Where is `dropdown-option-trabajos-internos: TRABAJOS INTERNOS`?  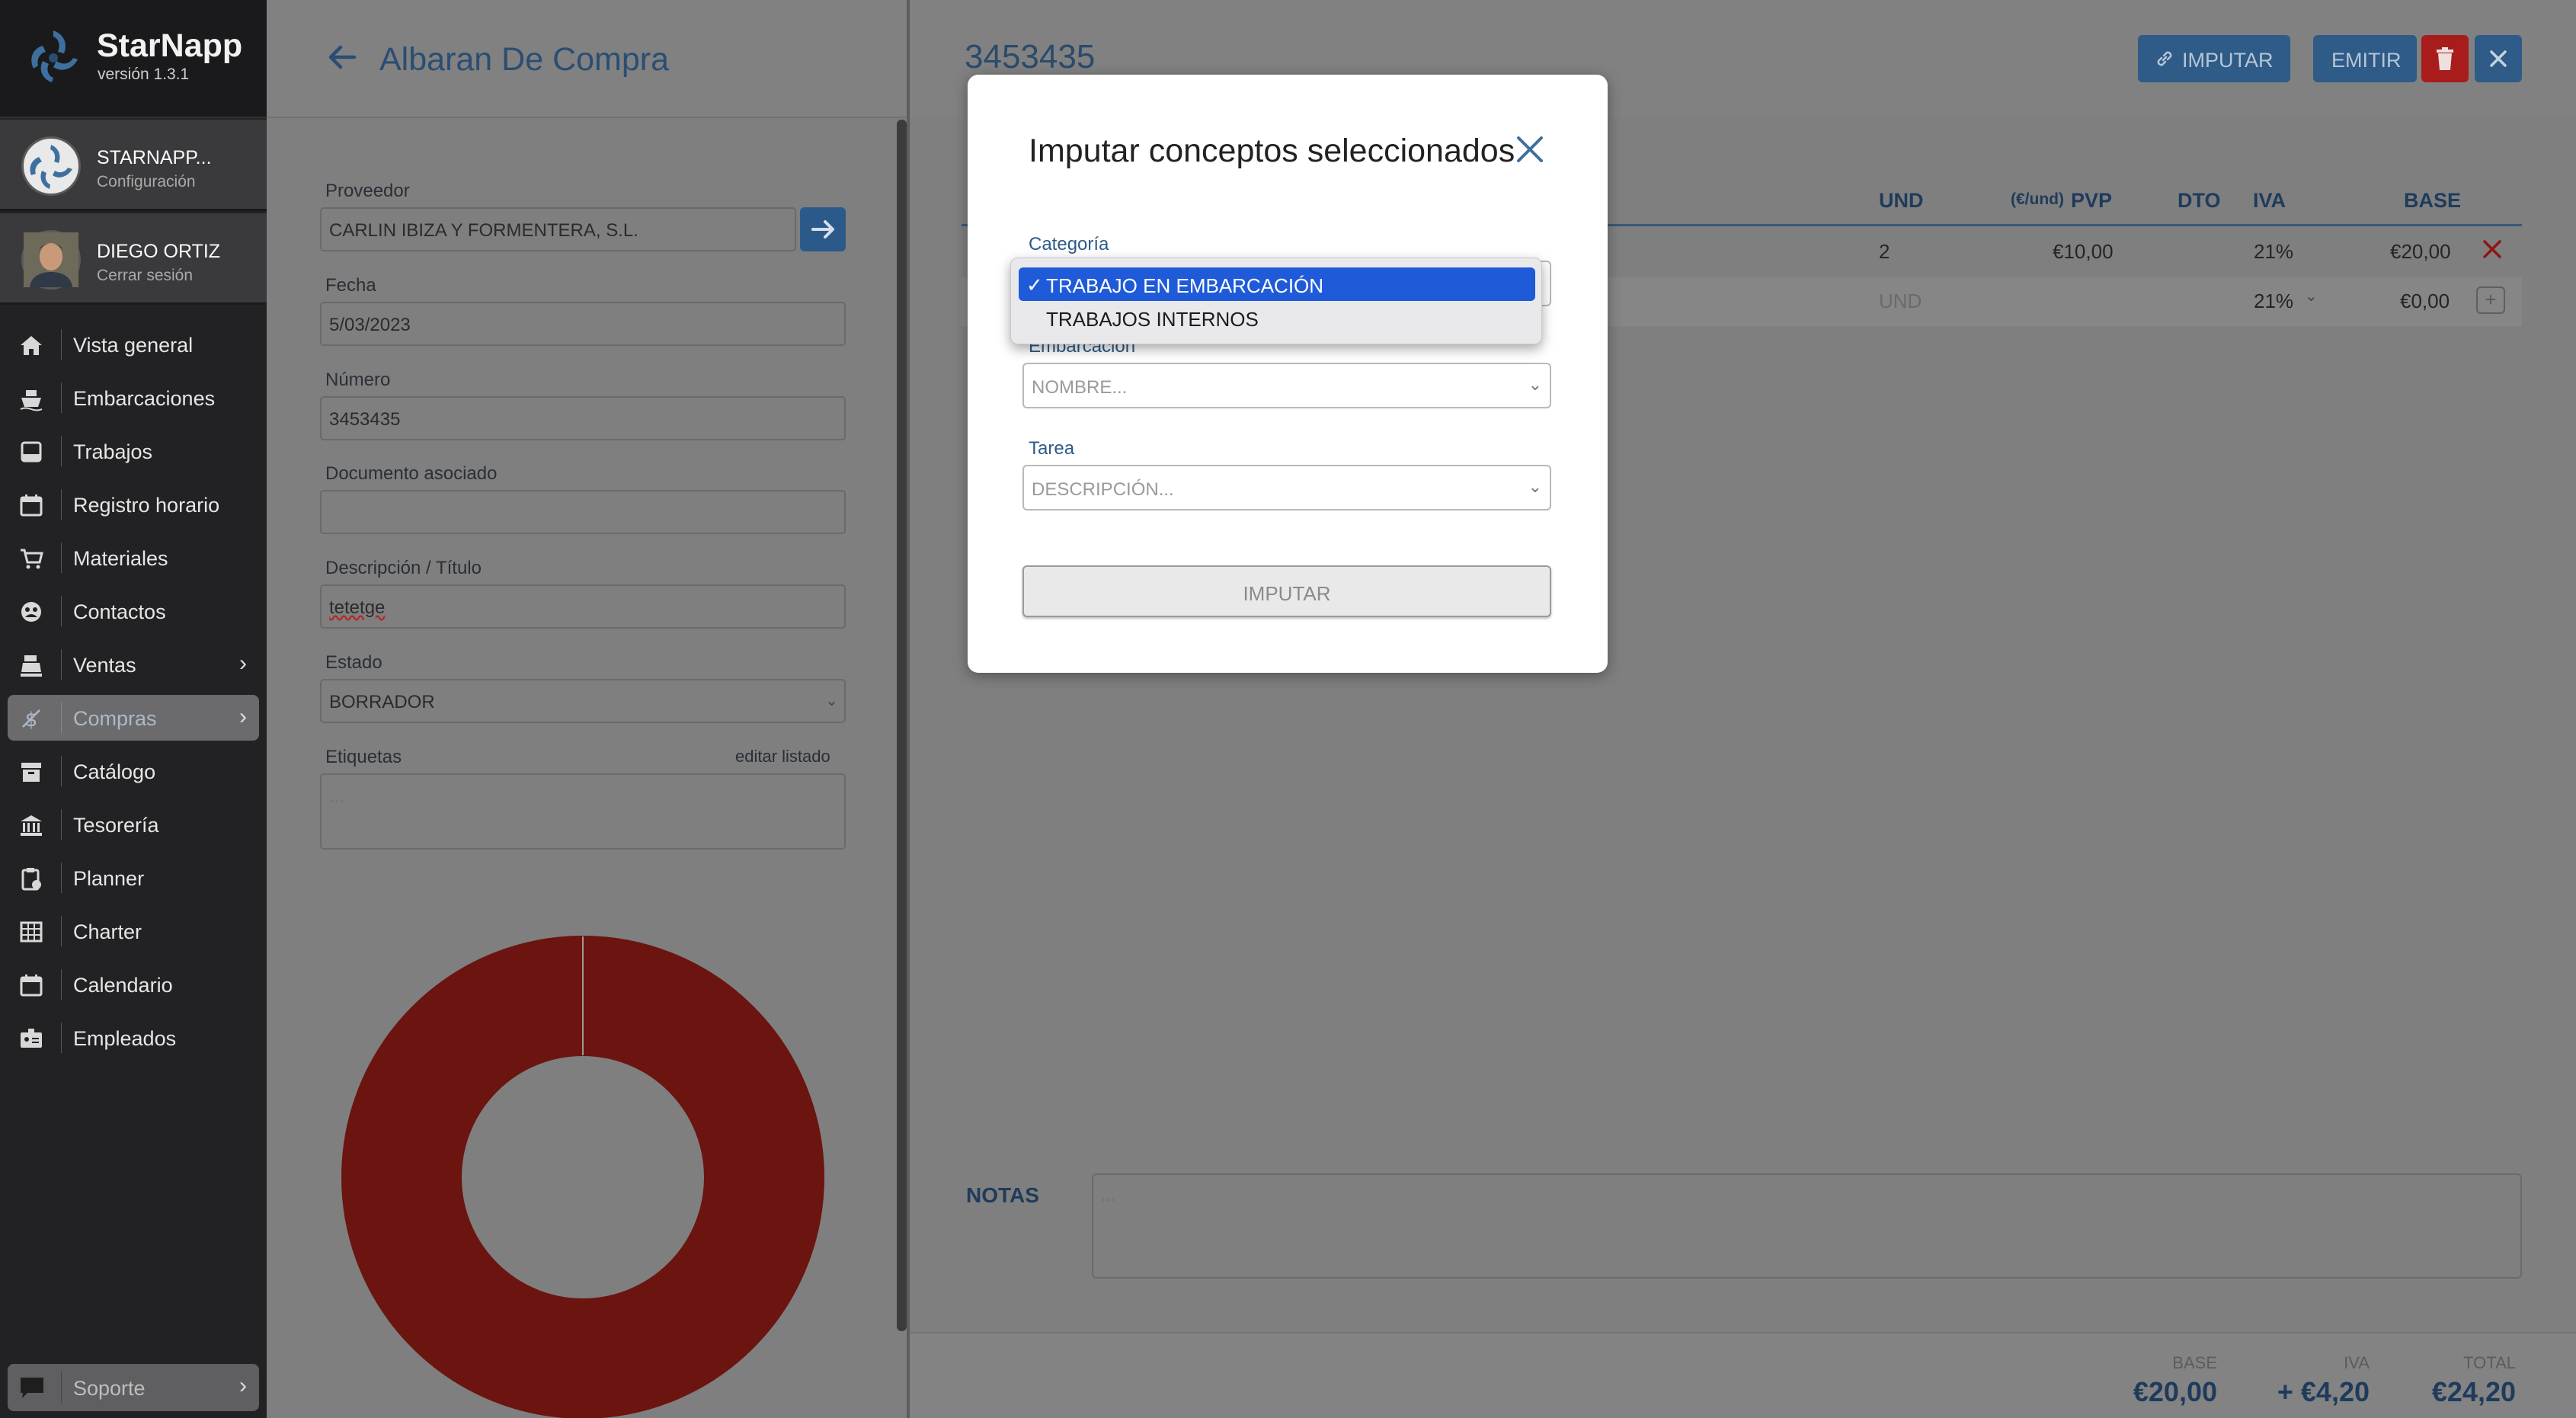 dropdown-option-trabajos-internos: TRABAJOS INTERNOS is located at coordinates (1277, 317).